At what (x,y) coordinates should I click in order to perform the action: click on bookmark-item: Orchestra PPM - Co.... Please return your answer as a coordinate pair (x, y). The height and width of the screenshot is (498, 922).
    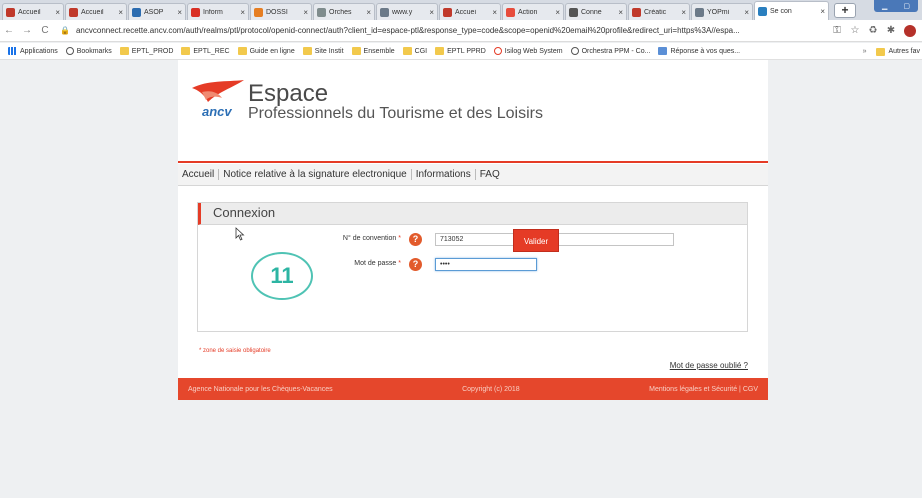
    Looking at the image, I should click on (610, 51).